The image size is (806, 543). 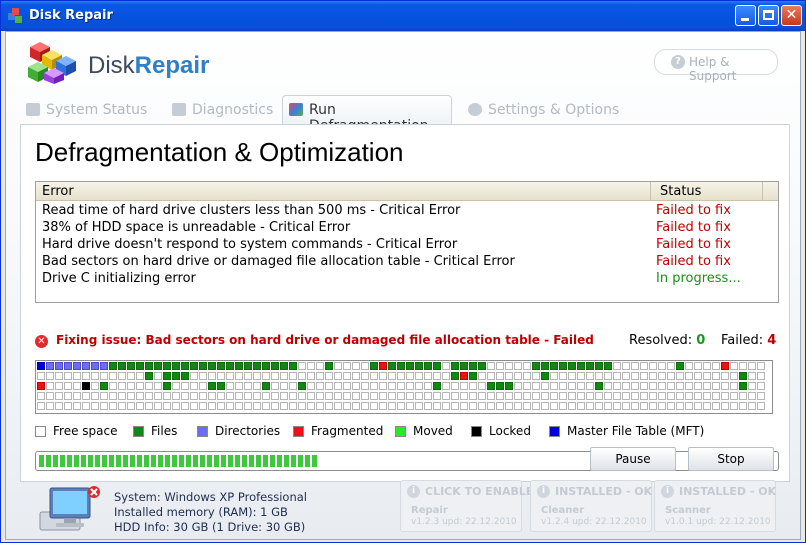 I want to click on legend-label: Directories, so click(x=248, y=431).